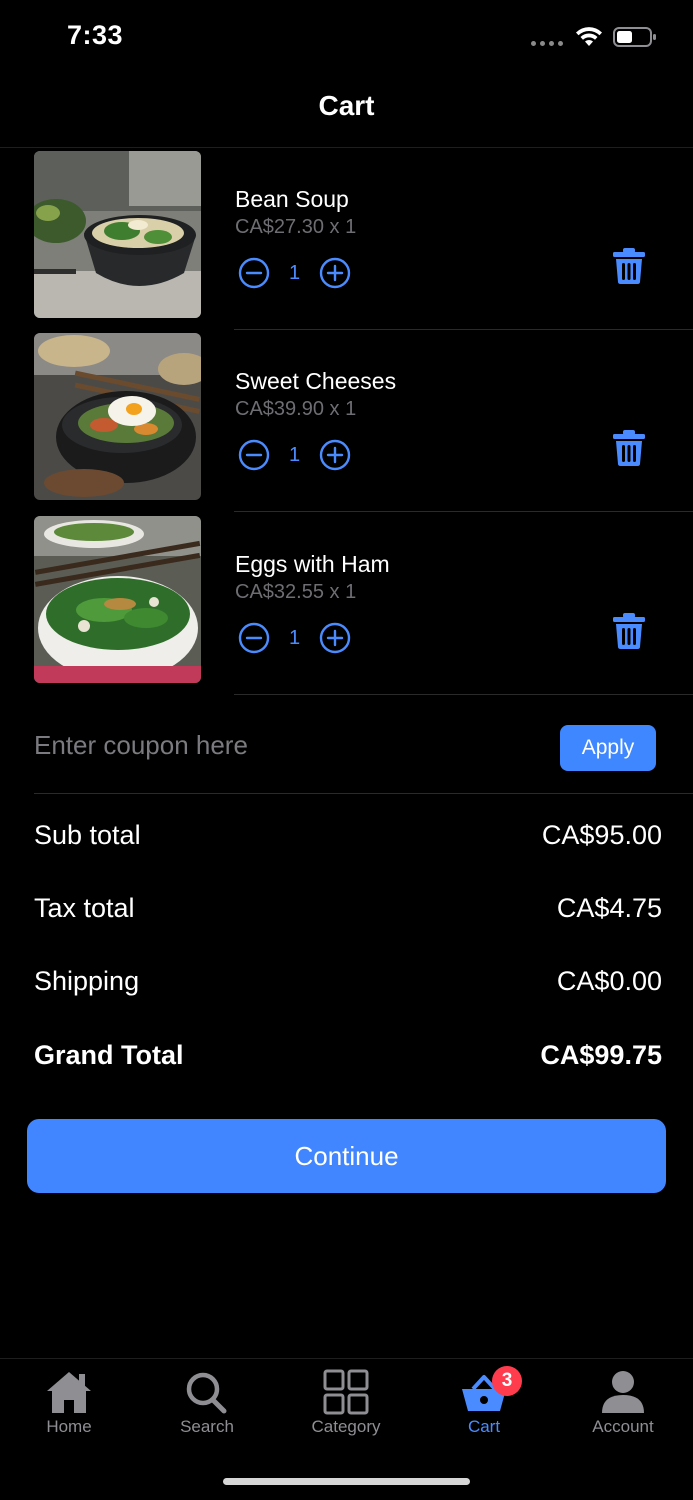  I want to click on item-price: CA$39.90 x 1, so click(296, 409).